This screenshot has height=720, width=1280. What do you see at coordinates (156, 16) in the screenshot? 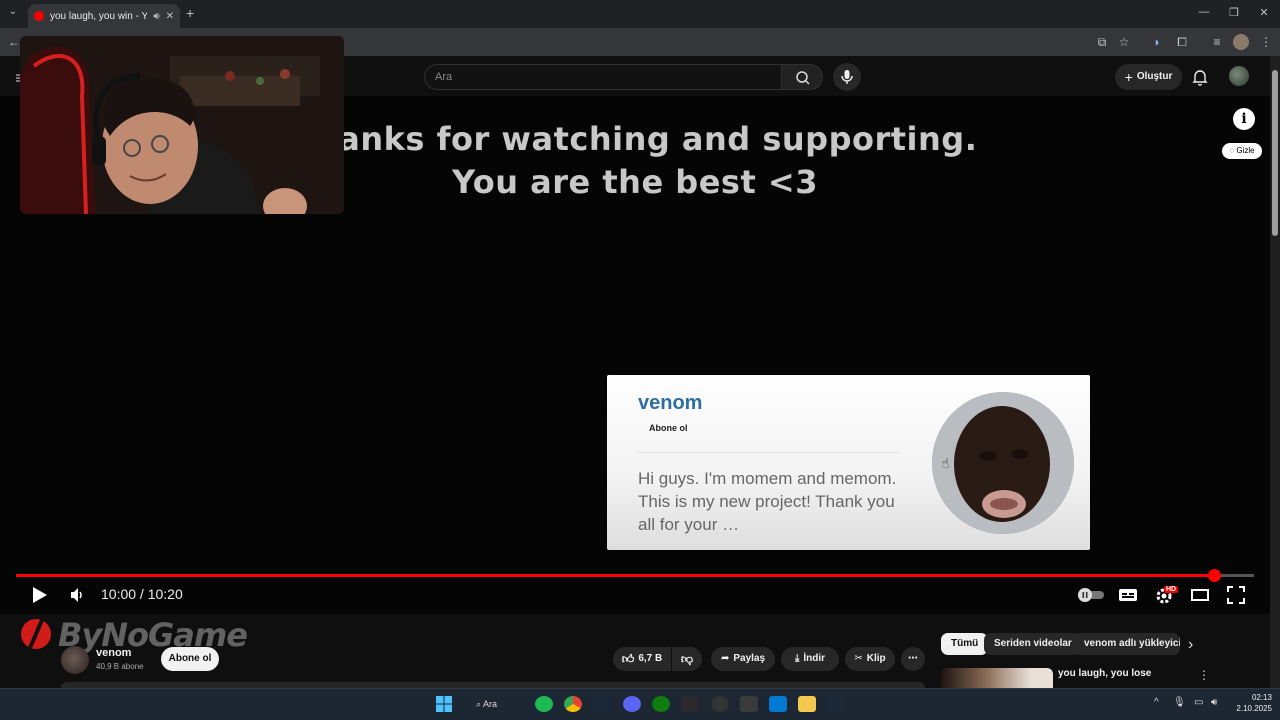
I see `tab-audio-icon: 🔊︎` at bounding box center [156, 16].